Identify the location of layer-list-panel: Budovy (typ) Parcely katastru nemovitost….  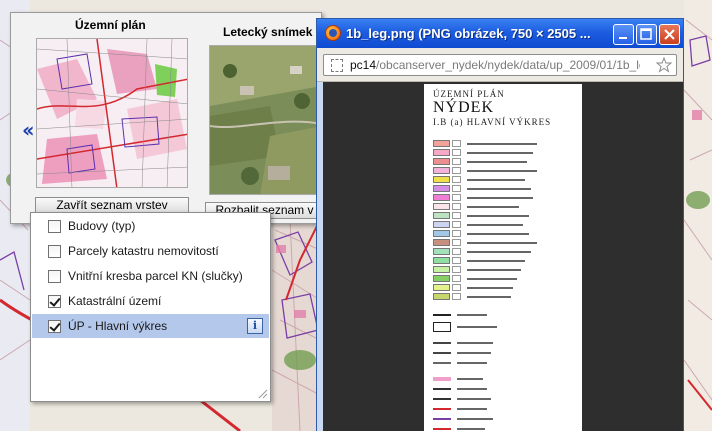
(150, 307).